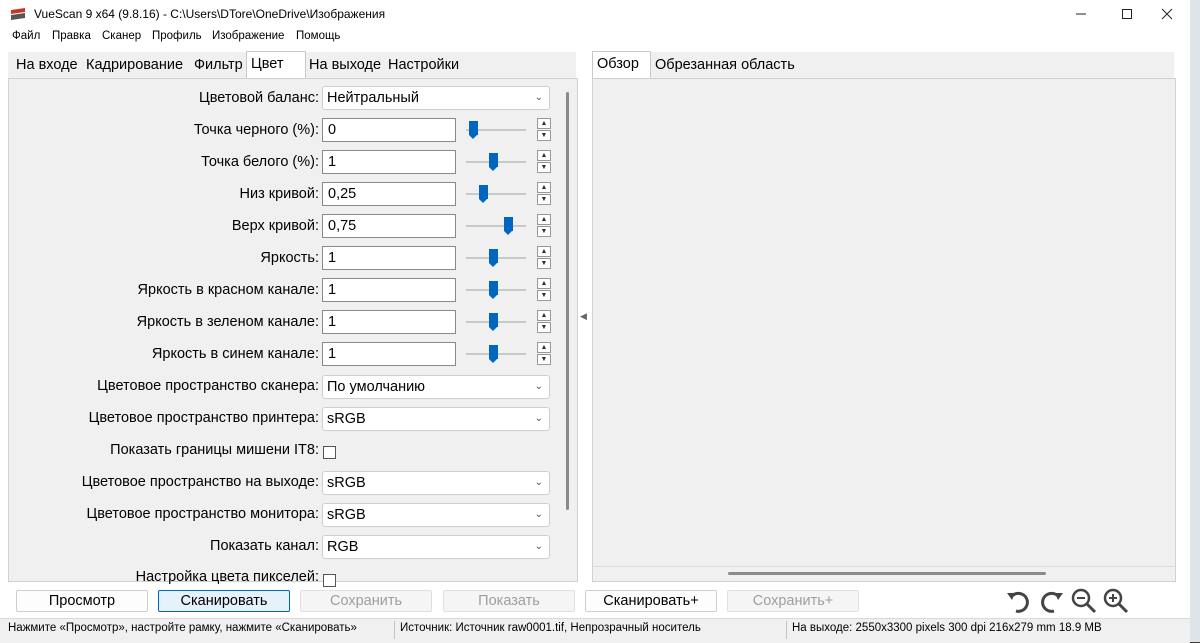 Image resolution: width=1200 pixels, height=643 pixels. What do you see at coordinates (1084, 601) in the screenshot?
I see `zoom-out-button` at bounding box center [1084, 601].